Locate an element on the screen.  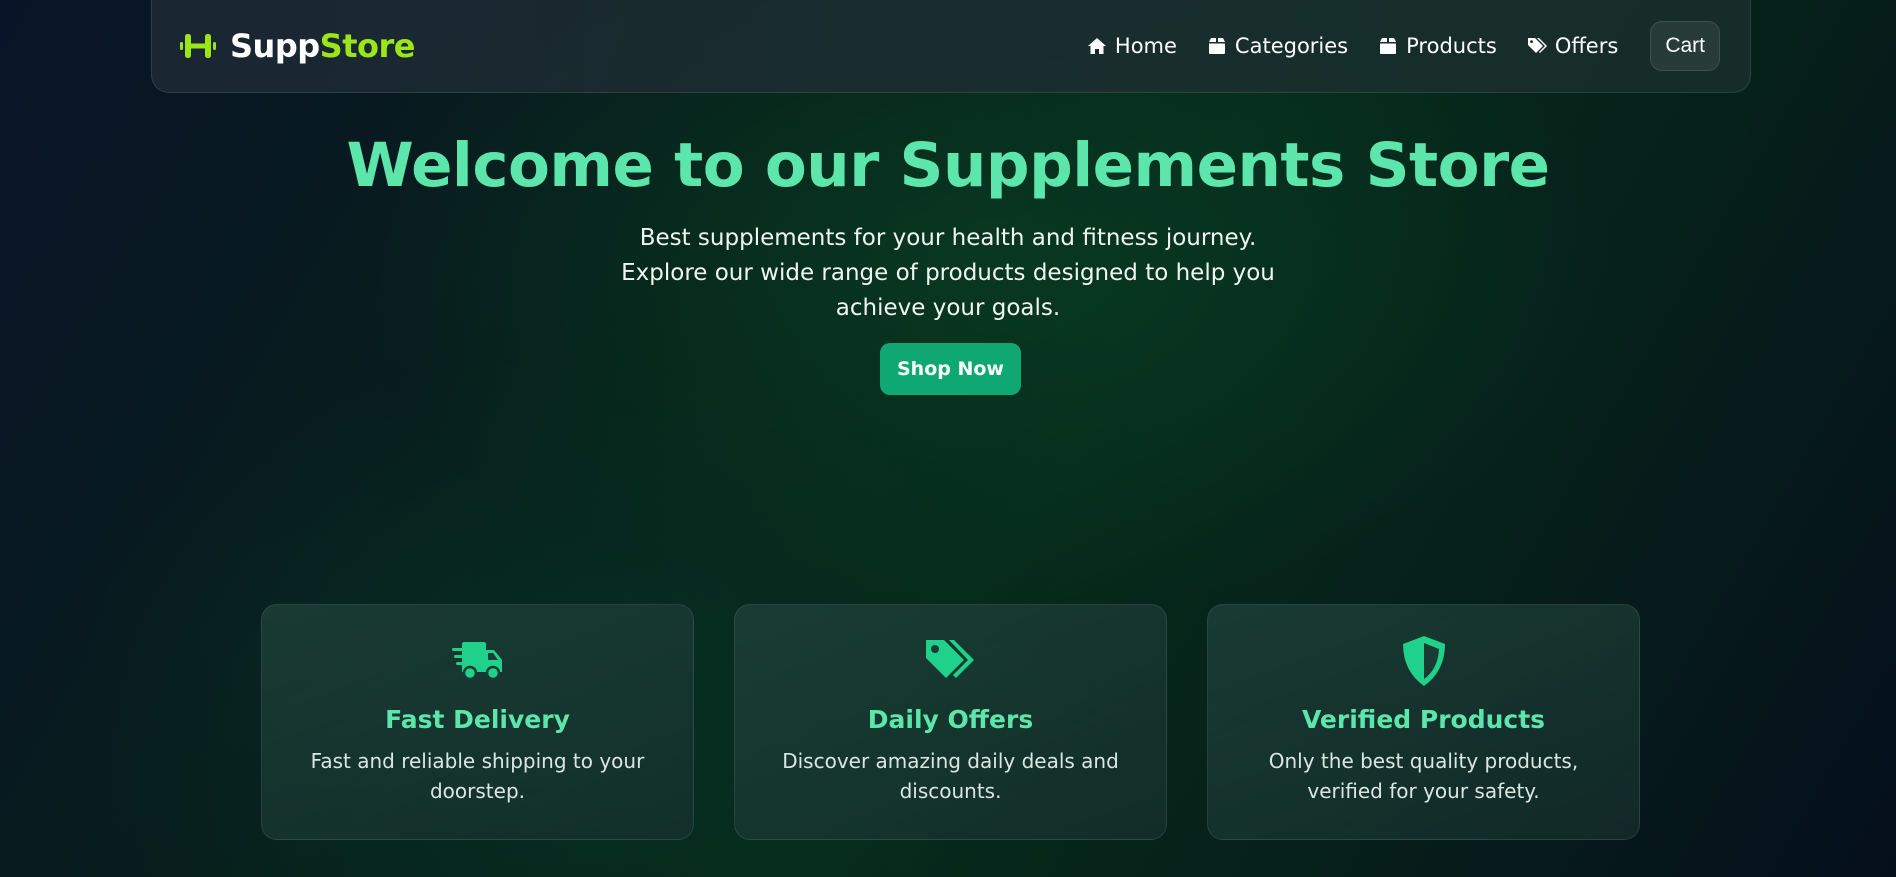
nav-item-products: Products is located at coordinates (1437, 46).